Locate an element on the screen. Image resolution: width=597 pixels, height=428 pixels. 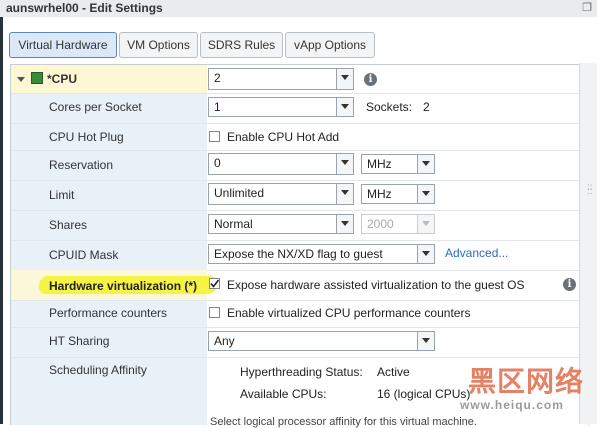
reservation-unit-select: MHz is located at coordinates (398, 164).